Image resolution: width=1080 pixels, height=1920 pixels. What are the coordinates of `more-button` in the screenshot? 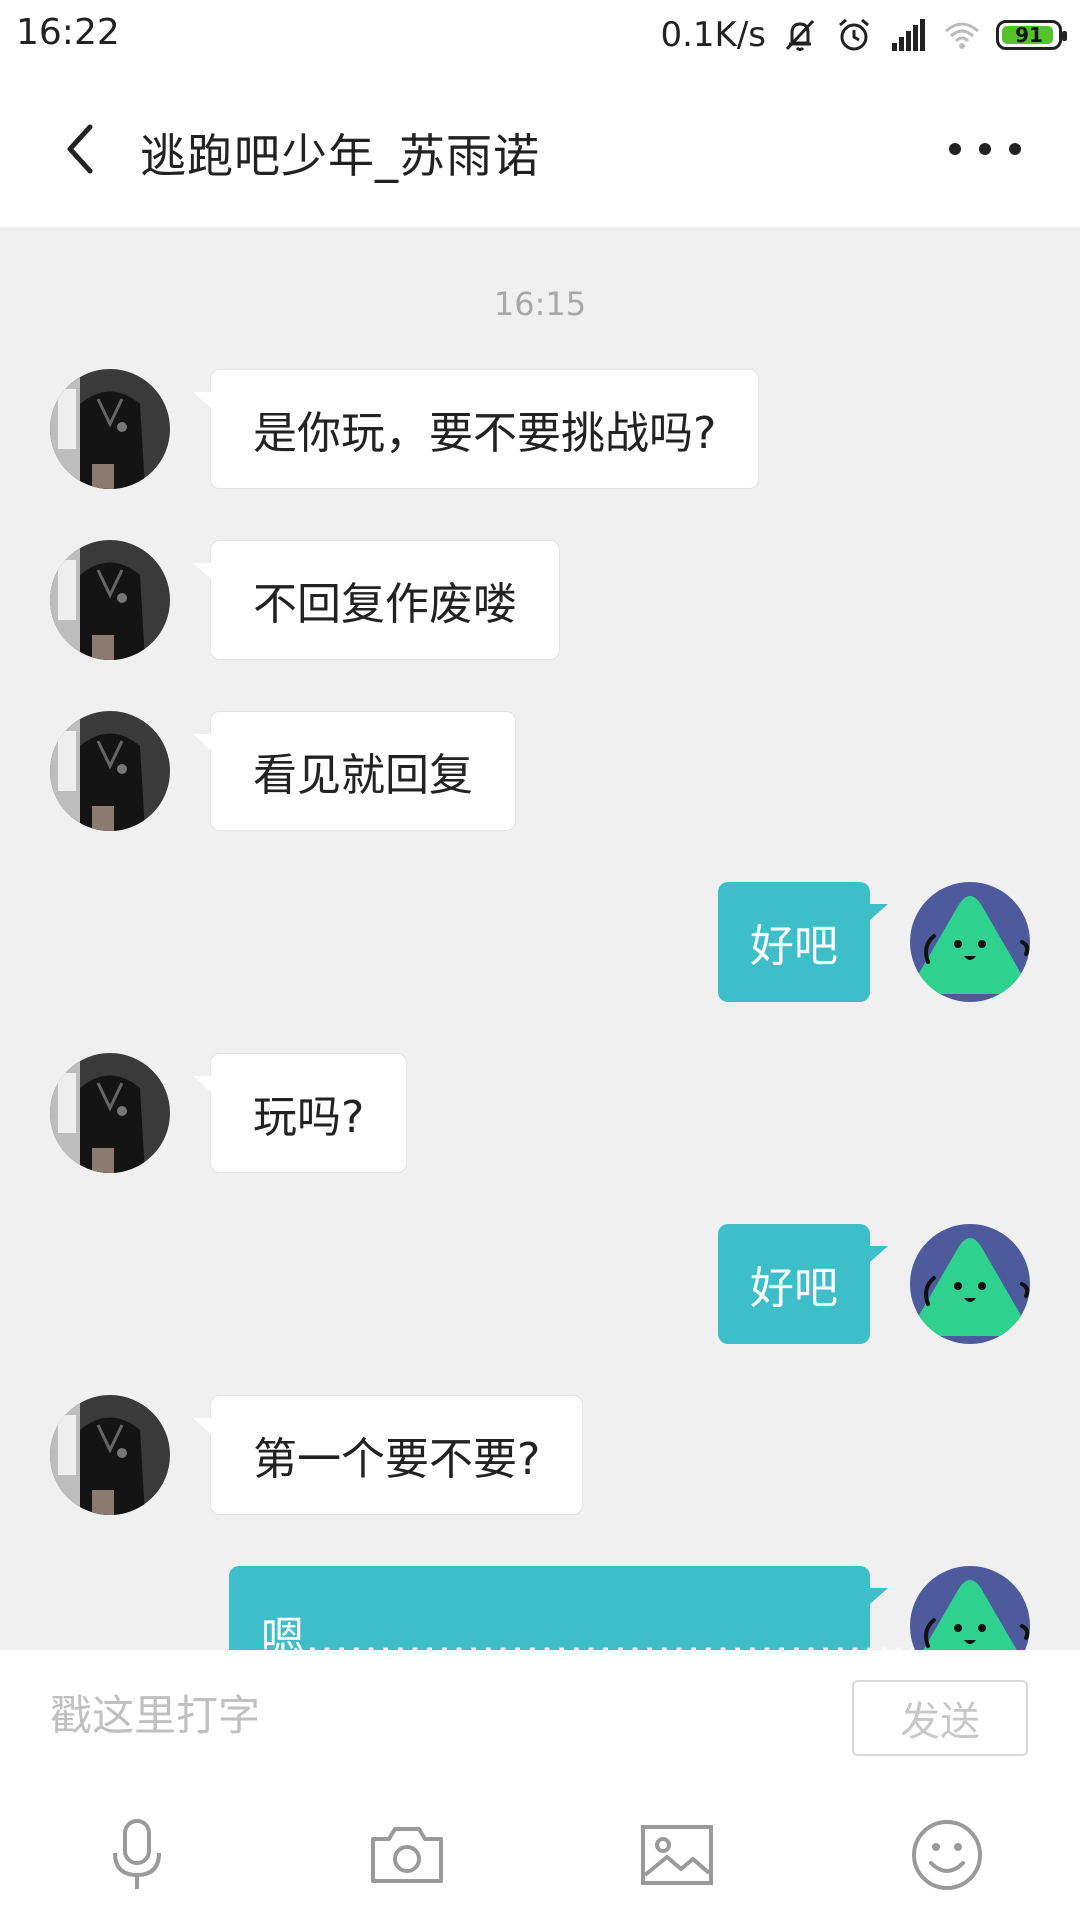 It's located at (985, 149).